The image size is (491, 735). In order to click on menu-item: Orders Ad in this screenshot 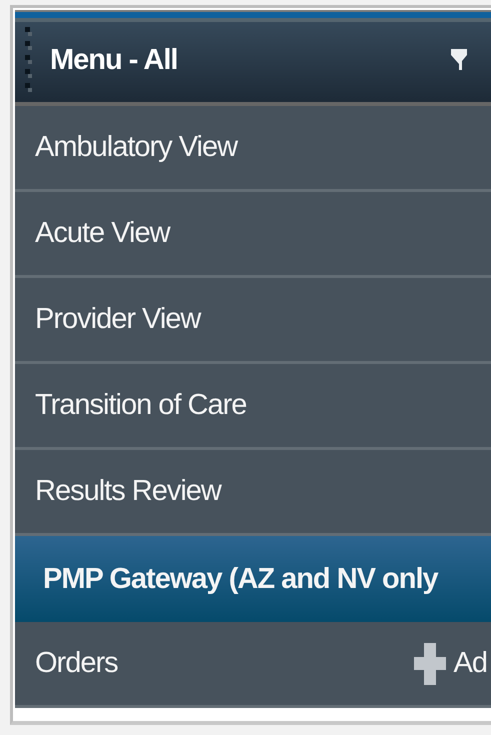, I will do `click(253, 665)`.